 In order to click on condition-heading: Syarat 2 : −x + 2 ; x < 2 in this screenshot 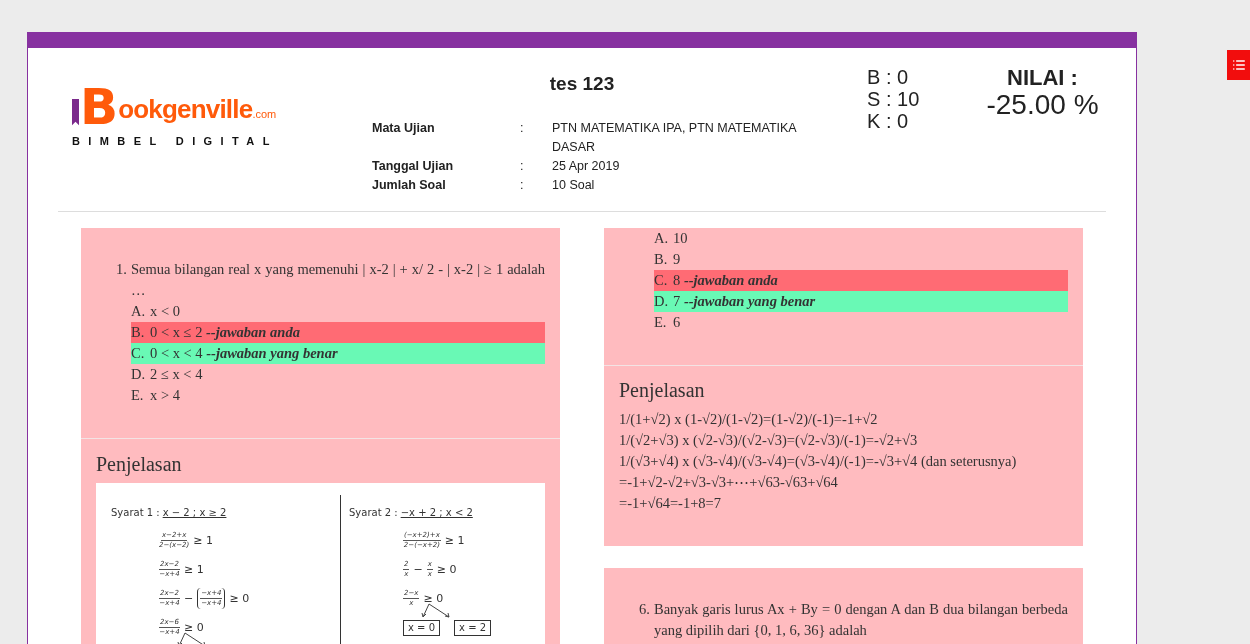, I will do `click(411, 512)`.